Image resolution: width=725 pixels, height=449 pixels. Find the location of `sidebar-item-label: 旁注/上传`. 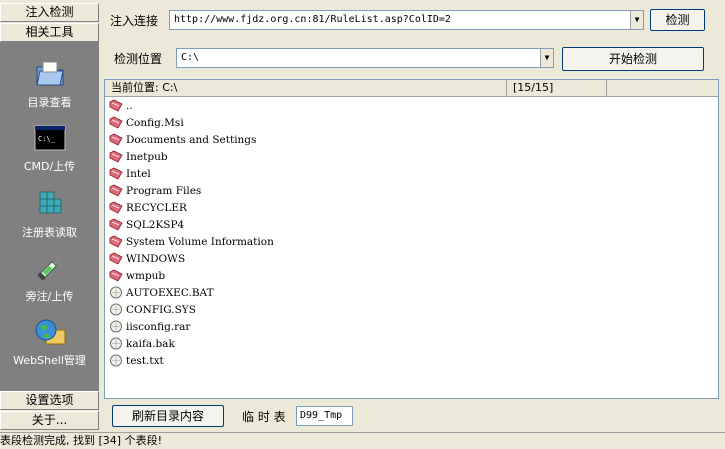

sidebar-item-label: 旁注/上传 is located at coordinates (49, 296).